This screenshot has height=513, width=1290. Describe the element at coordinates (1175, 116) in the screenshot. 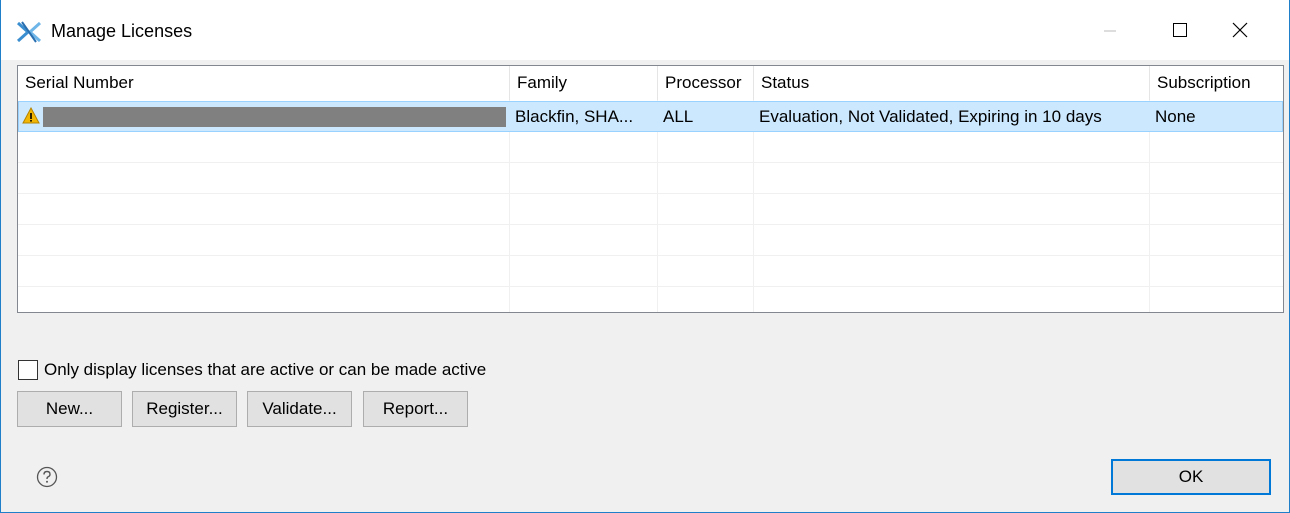

I see `cell-subscription: None` at that location.